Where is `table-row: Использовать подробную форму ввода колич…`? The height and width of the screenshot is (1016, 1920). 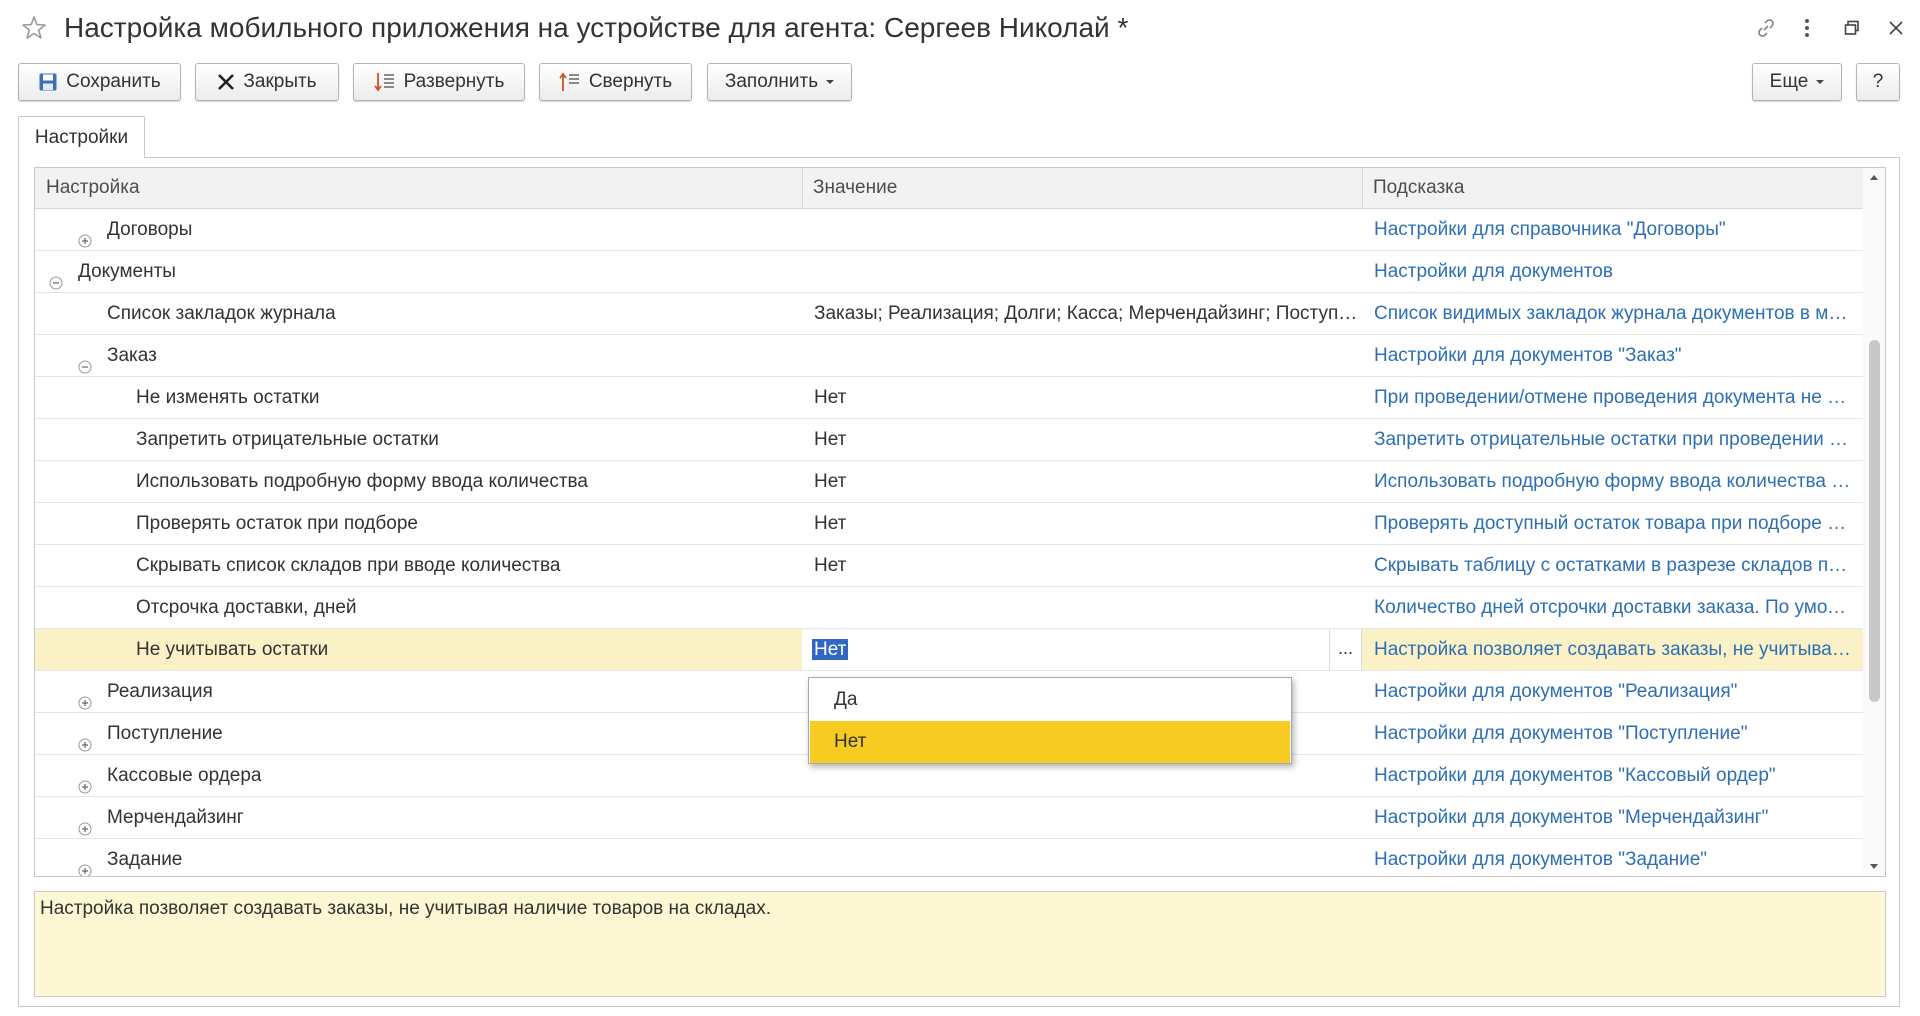
table-row: Использовать подробную форму ввода колич… is located at coordinates (949, 482).